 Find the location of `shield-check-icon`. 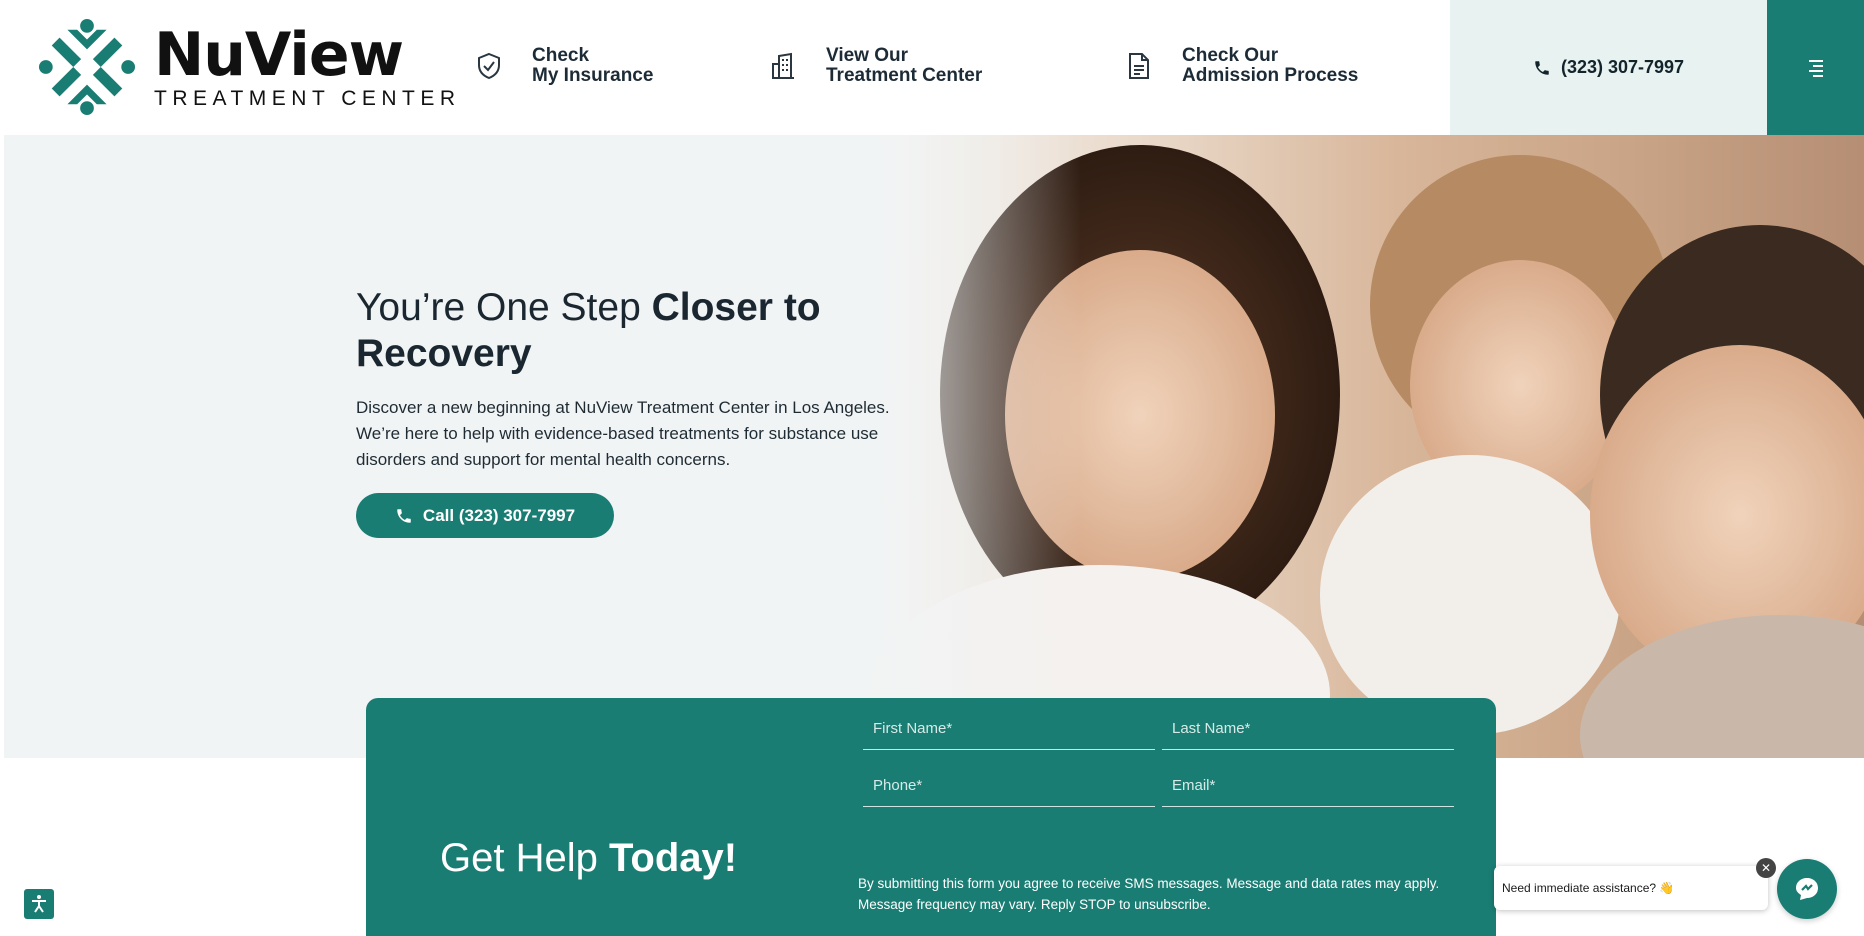

shield-check-icon is located at coordinates (489, 66).